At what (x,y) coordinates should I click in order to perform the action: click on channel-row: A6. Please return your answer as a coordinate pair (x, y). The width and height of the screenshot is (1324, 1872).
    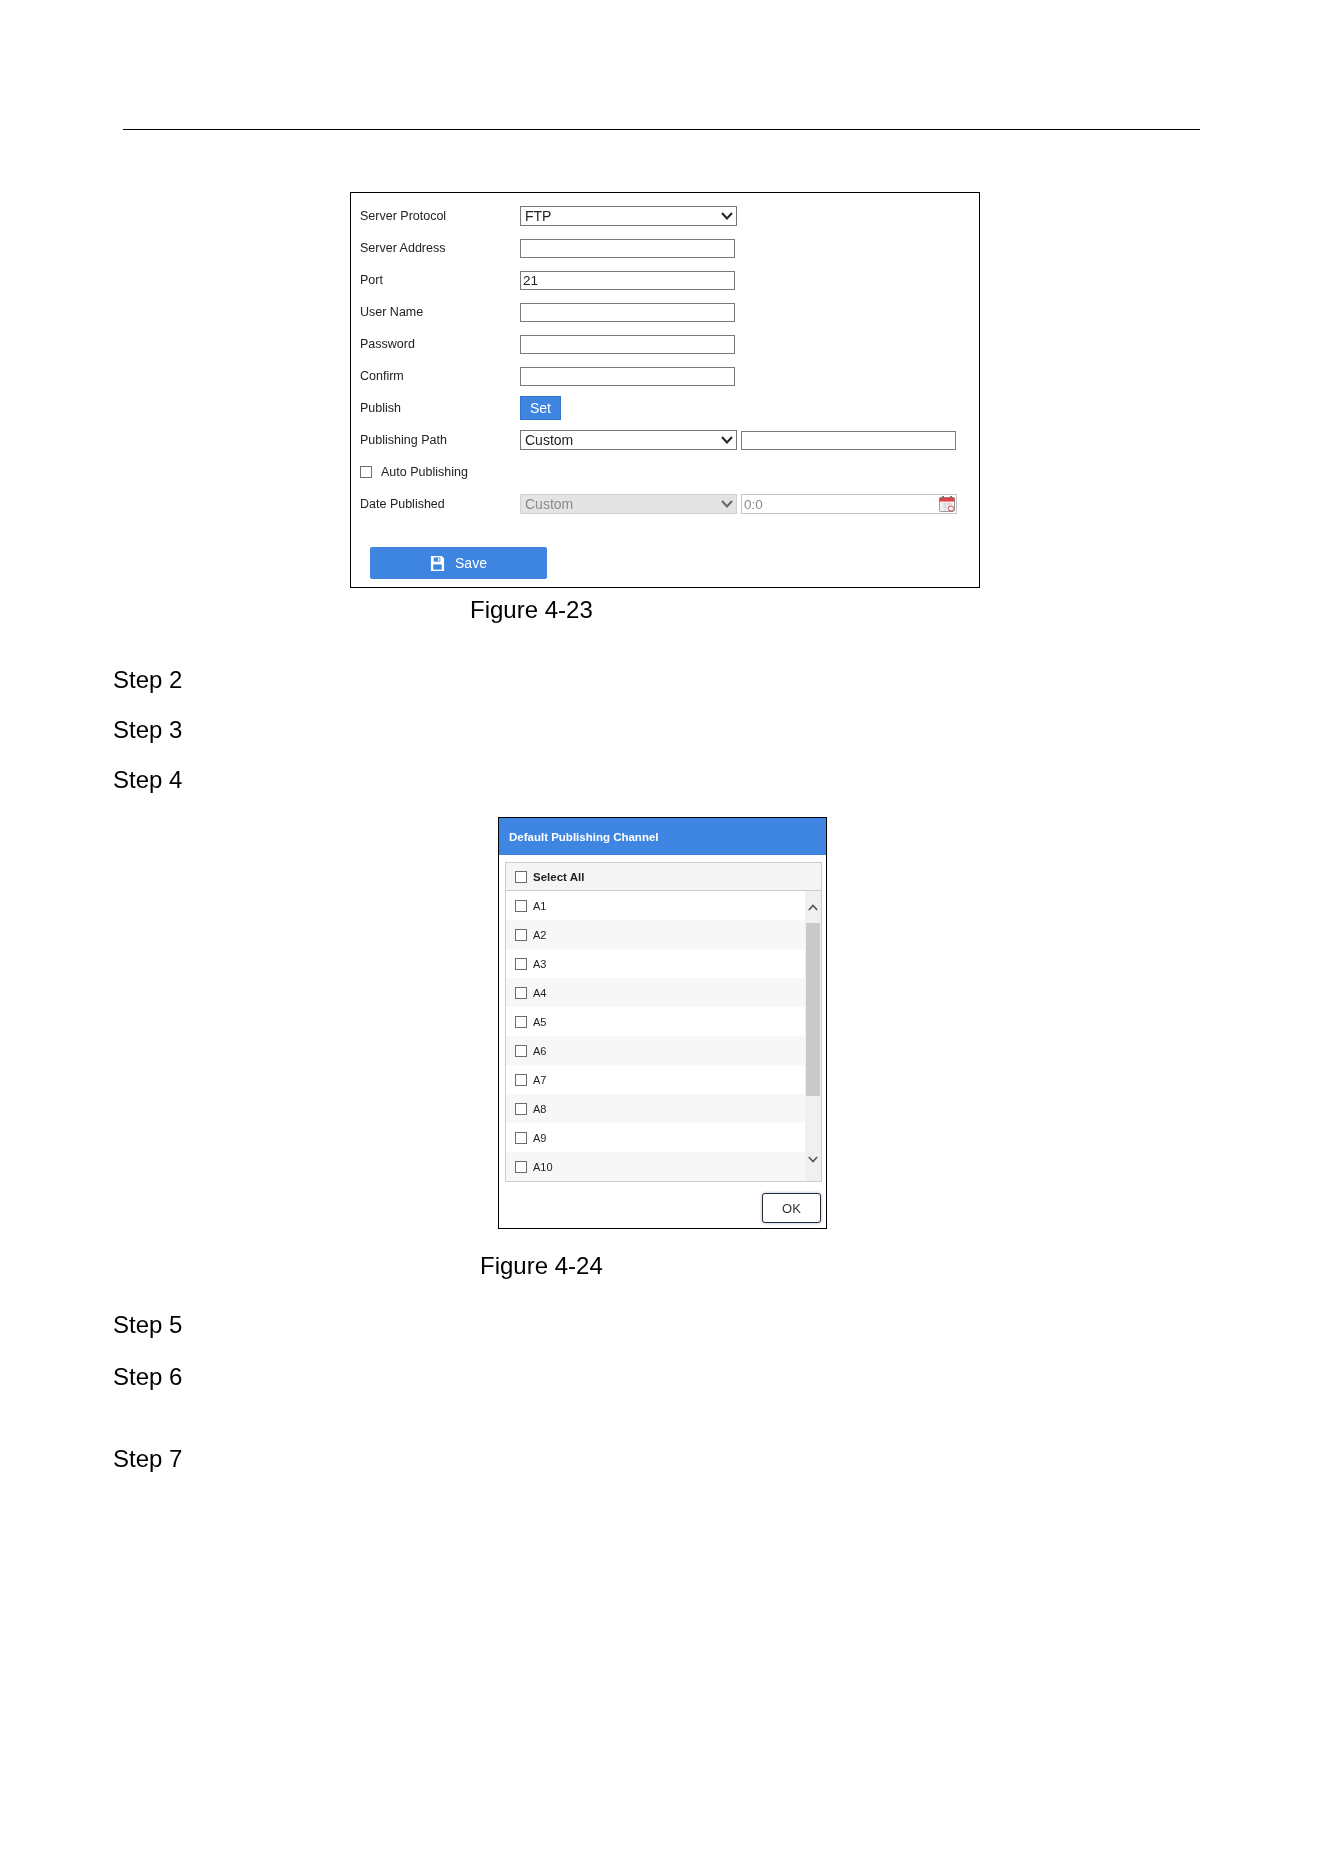
    Looking at the image, I should click on (655, 1050).